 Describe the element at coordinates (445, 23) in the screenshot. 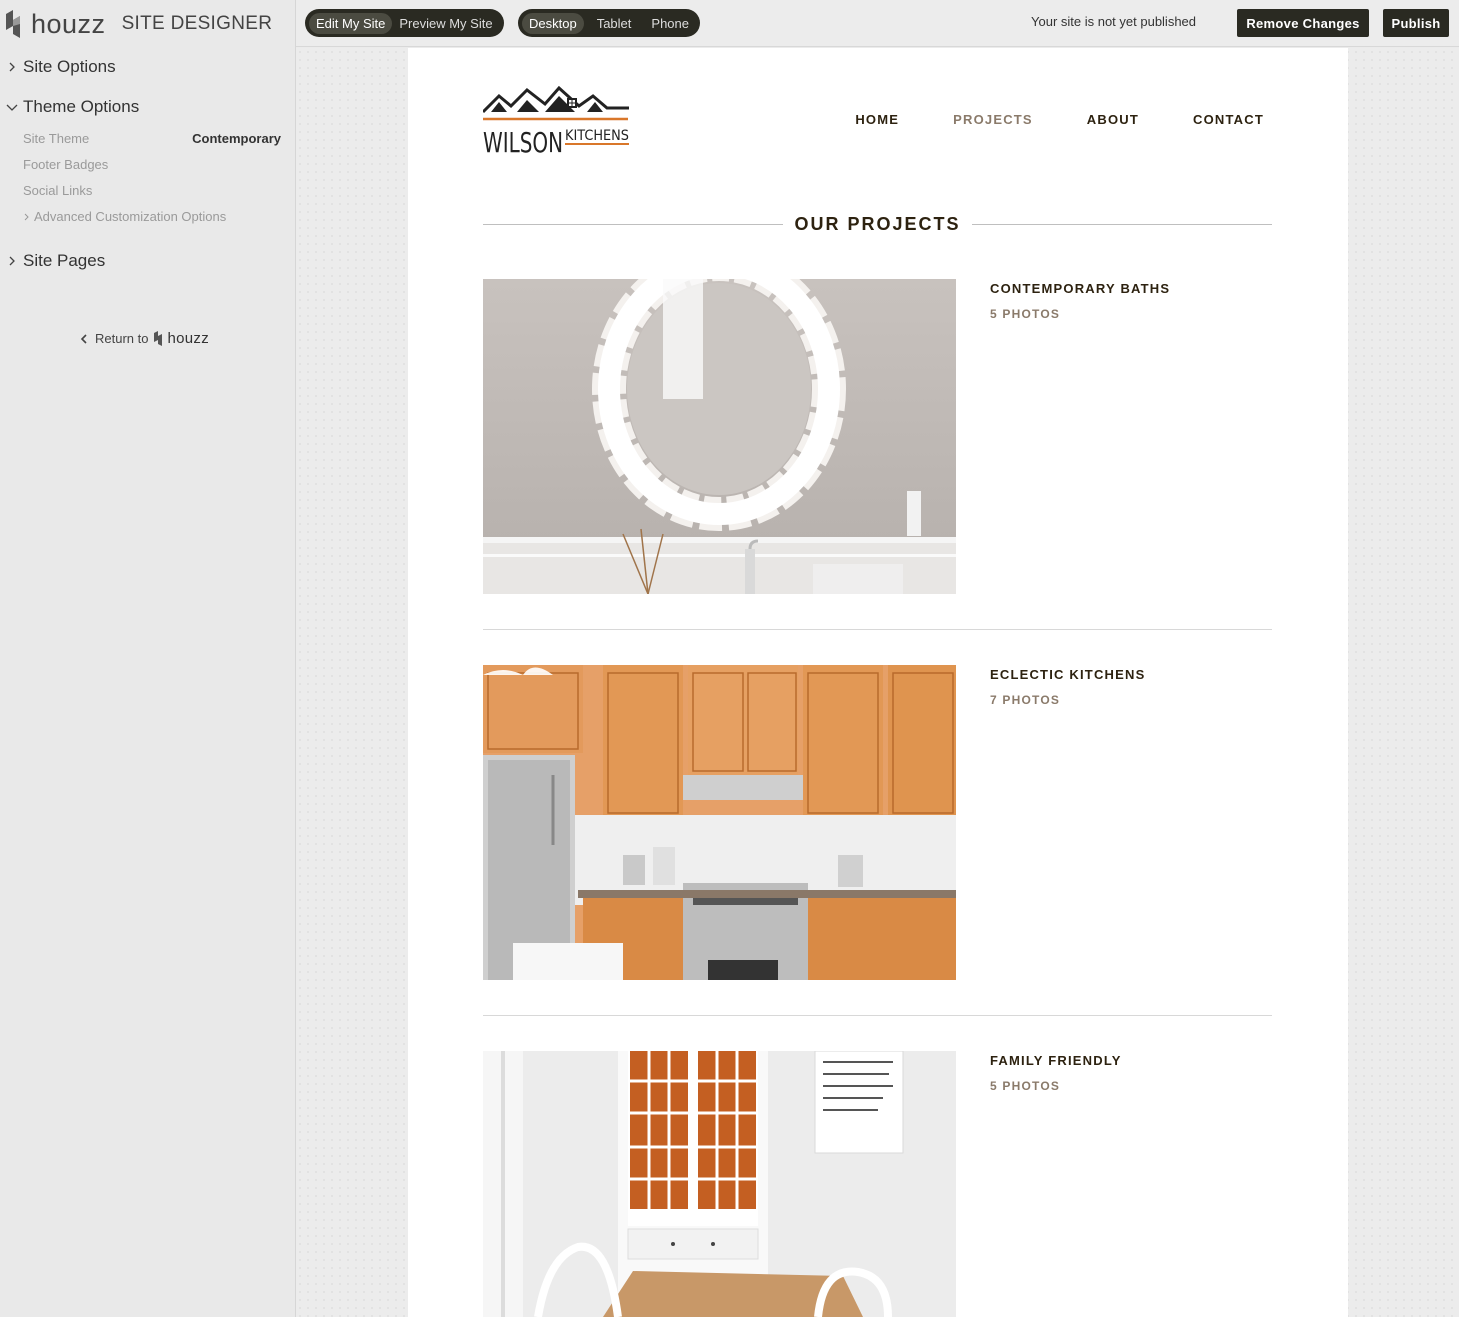

I see `preview-my-site-button: Preview My Site` at that location.